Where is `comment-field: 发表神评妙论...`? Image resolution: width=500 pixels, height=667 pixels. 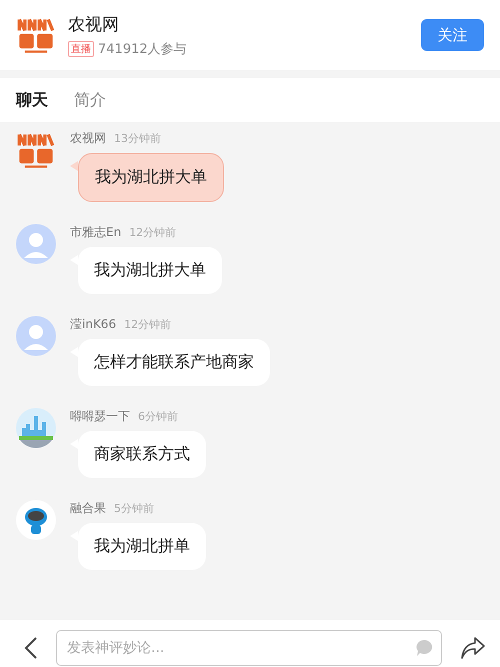
comment-field: 发表神评妙论... is located at coordinates (249, 648).